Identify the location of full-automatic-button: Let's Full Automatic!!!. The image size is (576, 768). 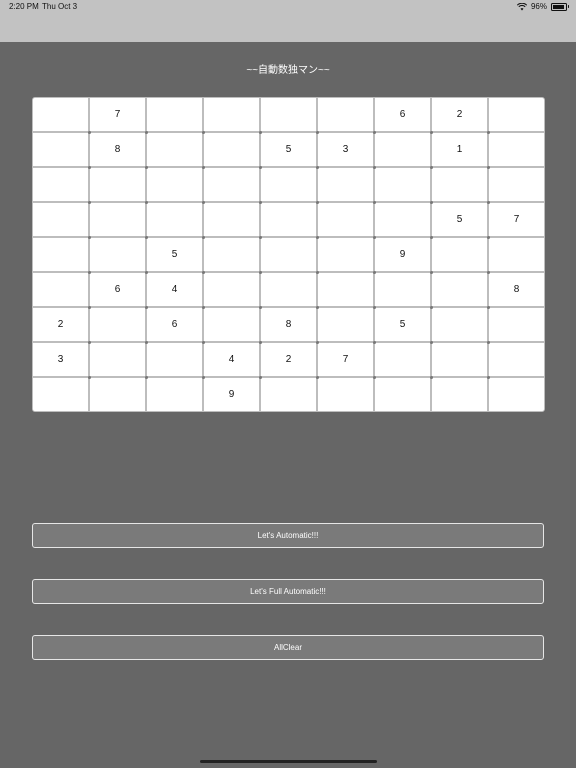
(288, 591).